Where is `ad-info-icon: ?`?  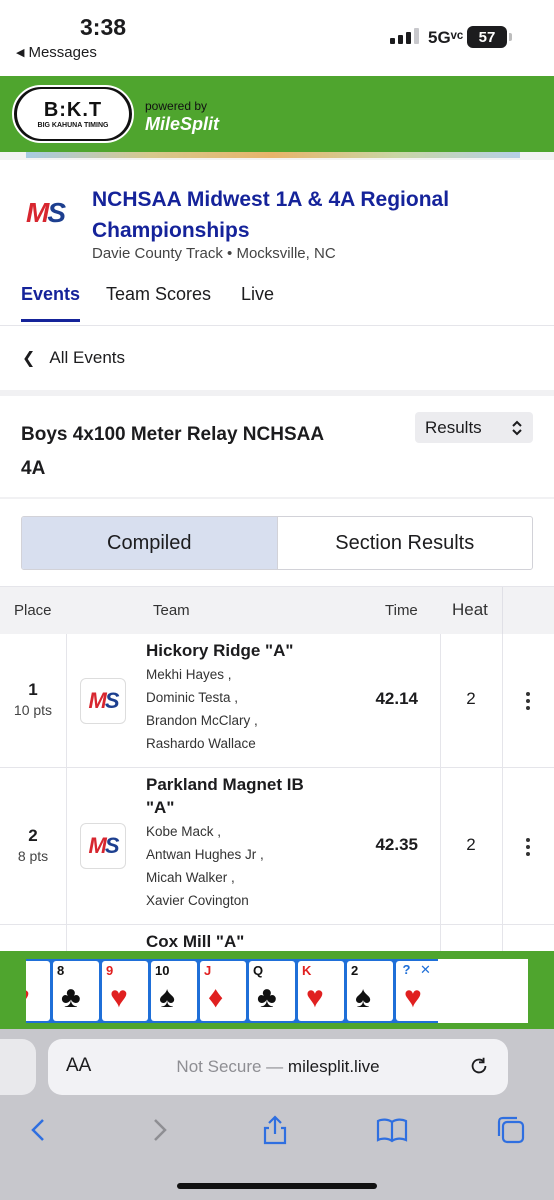 ad-info-icon: ? is located at coordinates (406, 969).